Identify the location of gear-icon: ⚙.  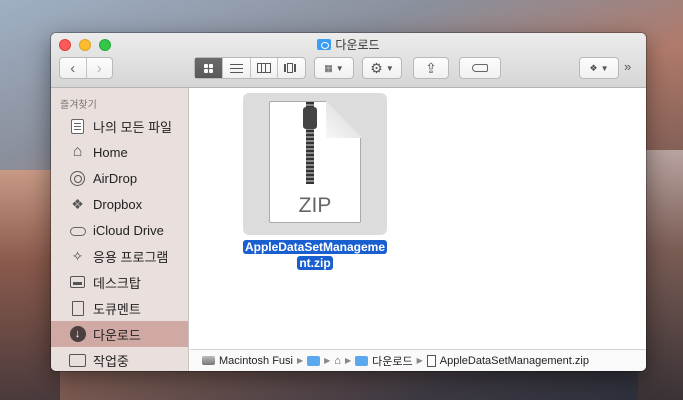
(376, 67).